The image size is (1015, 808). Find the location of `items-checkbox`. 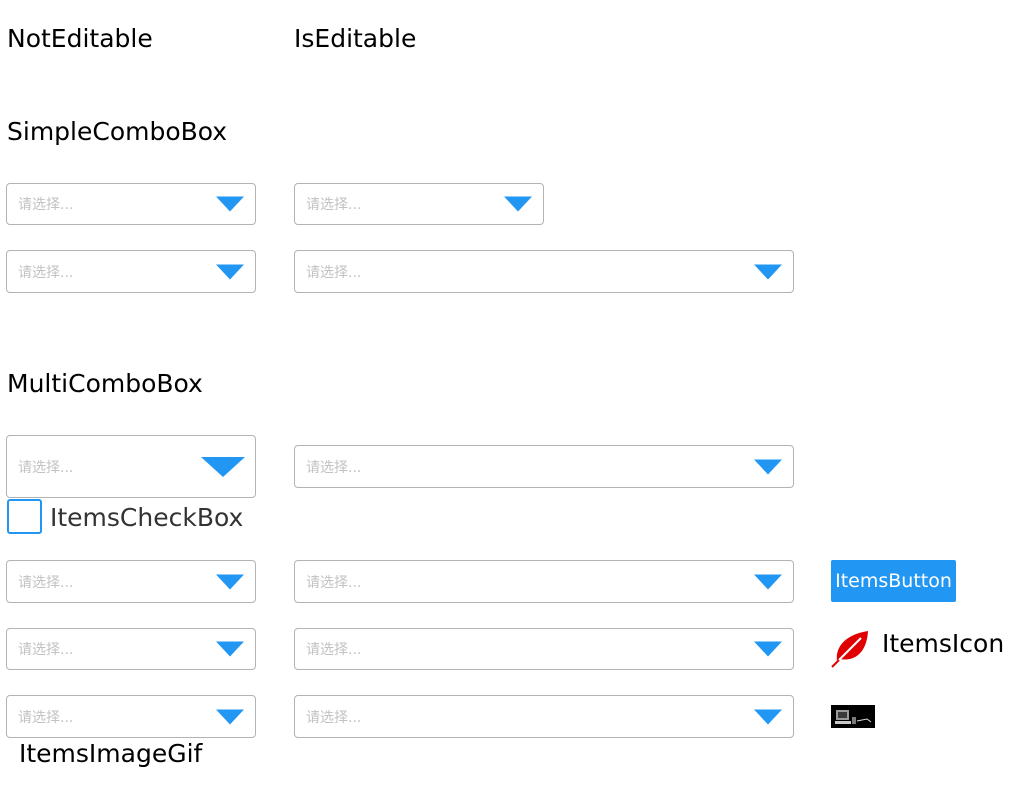

items-checkbox is located at coordinates (24, 516).